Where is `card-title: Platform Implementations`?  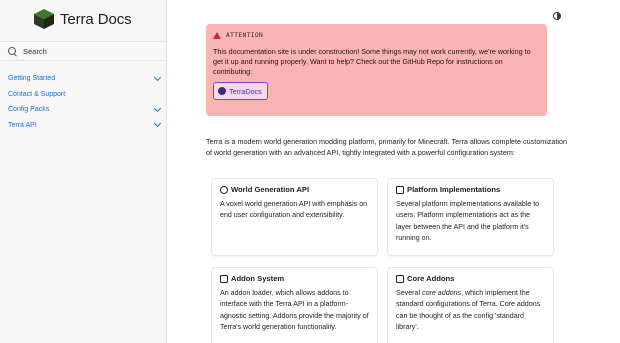
card-title: Platform Implementations is located at coordinates (470, 189).